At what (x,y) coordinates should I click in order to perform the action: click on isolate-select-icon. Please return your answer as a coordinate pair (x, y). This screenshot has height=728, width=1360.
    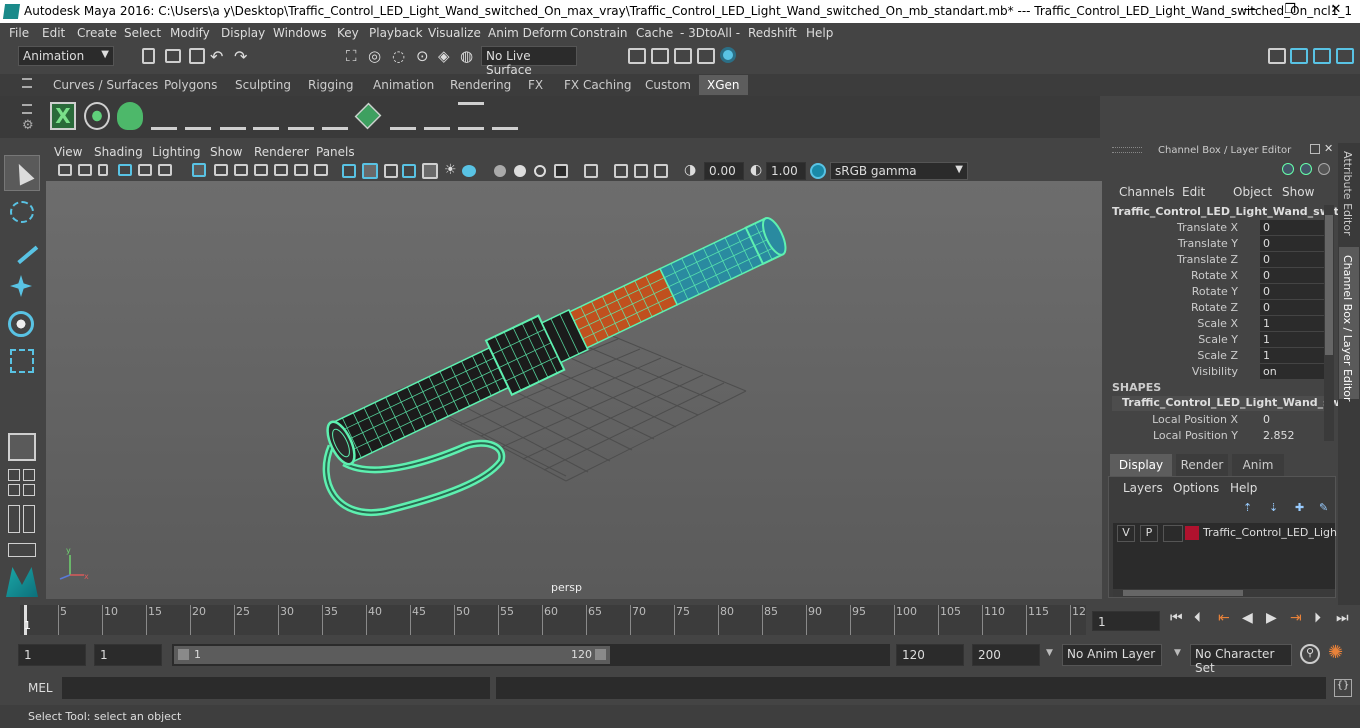
    Looking at the image, I should click on (561, 171).